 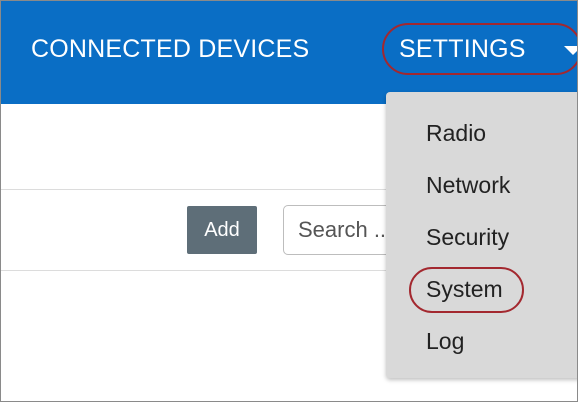 I want to click on menu-item-log: Log, so click(x=445, y=341).